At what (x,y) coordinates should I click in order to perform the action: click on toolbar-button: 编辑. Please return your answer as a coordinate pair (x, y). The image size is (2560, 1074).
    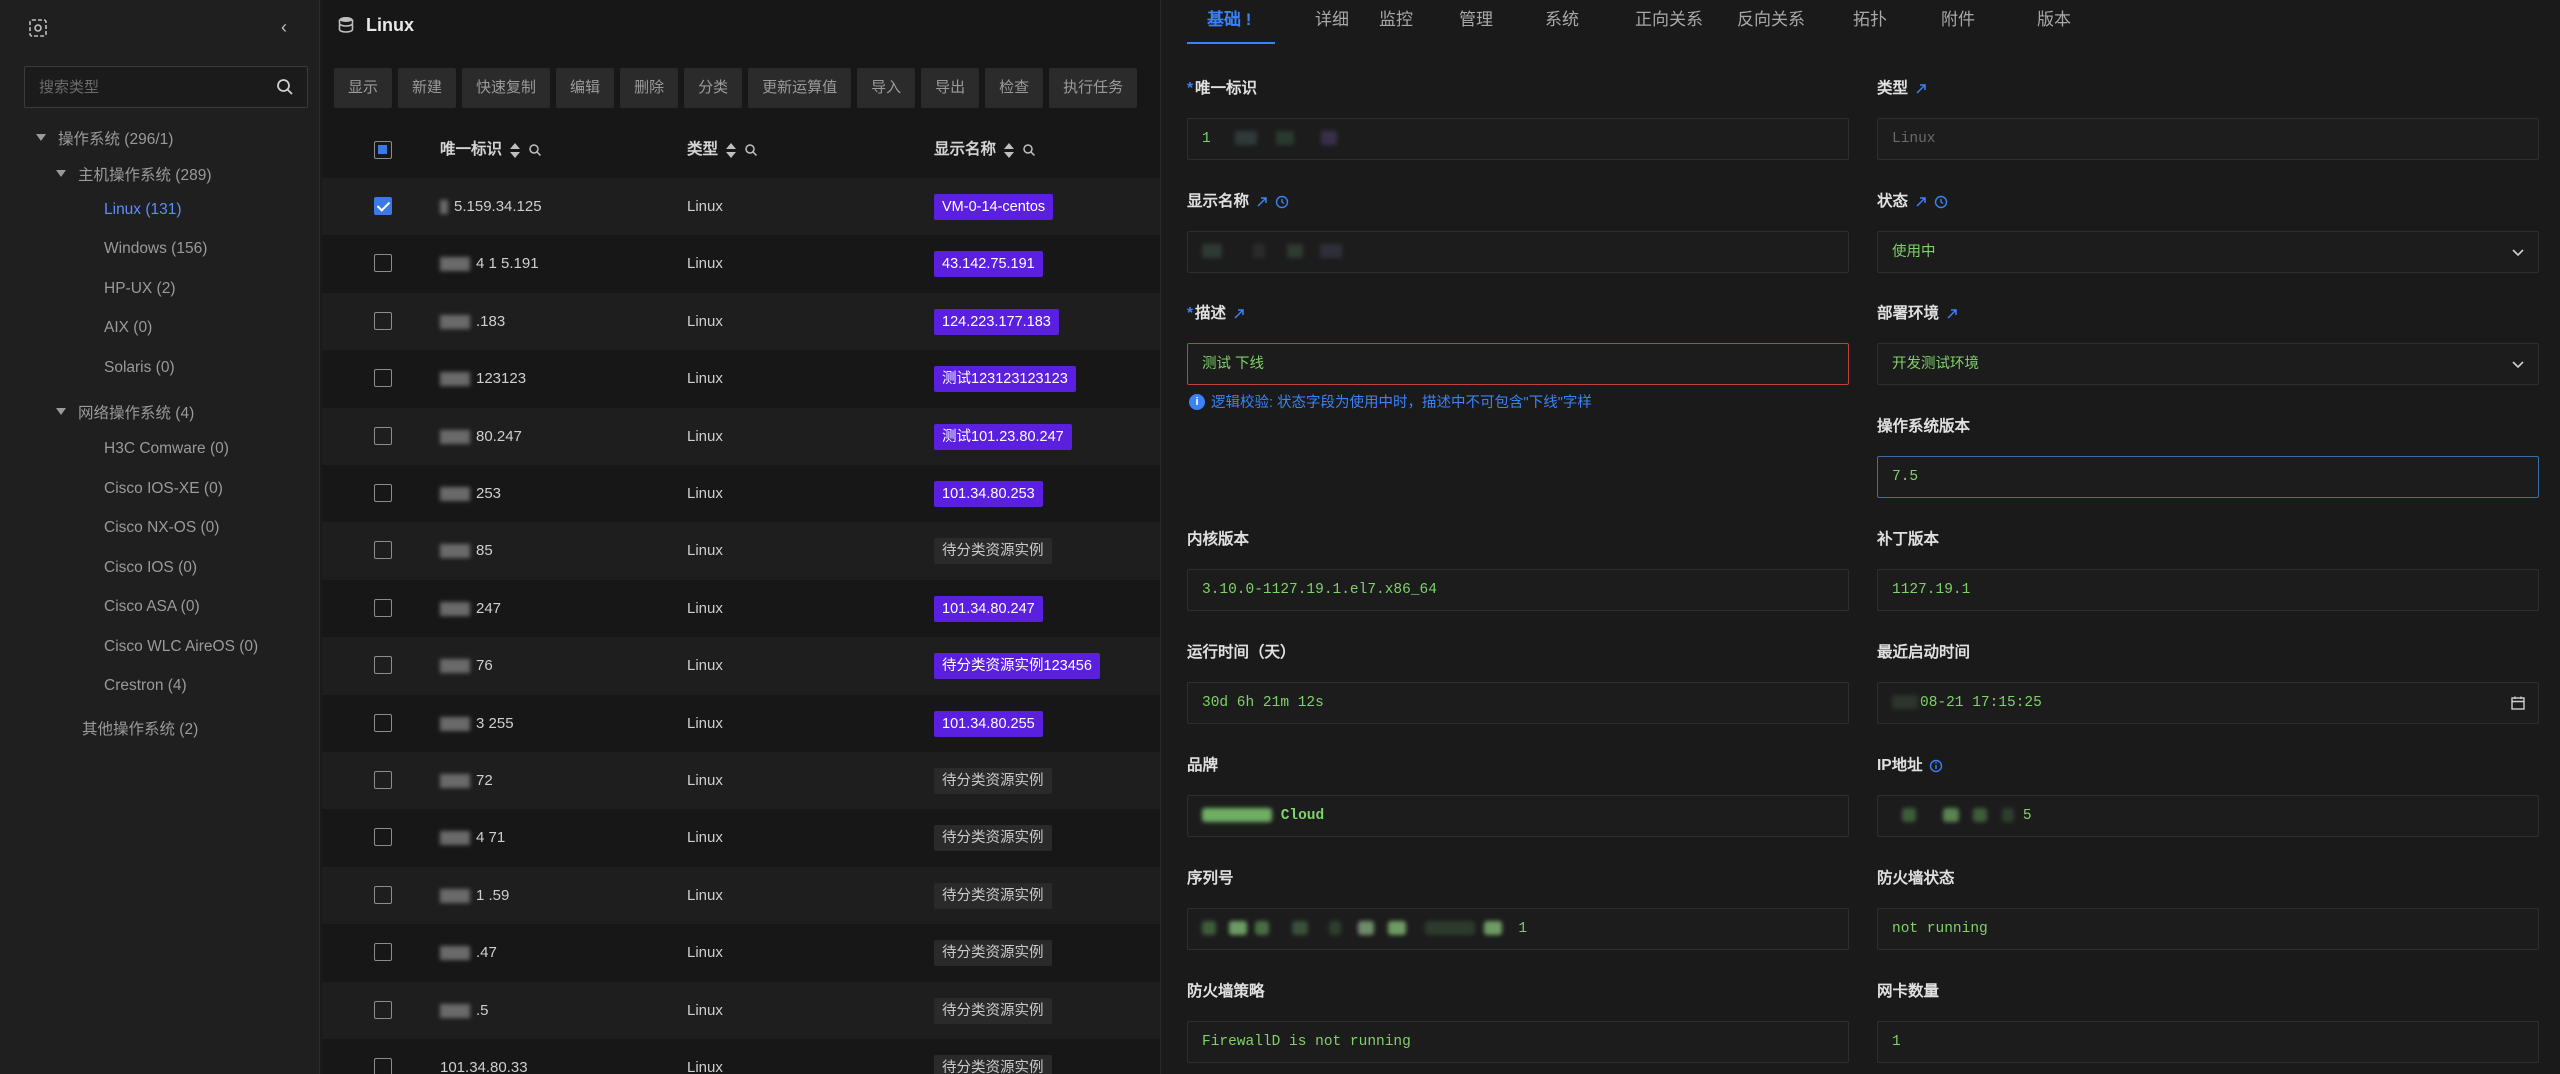
    Looking at the image, I should click on (585, 88).